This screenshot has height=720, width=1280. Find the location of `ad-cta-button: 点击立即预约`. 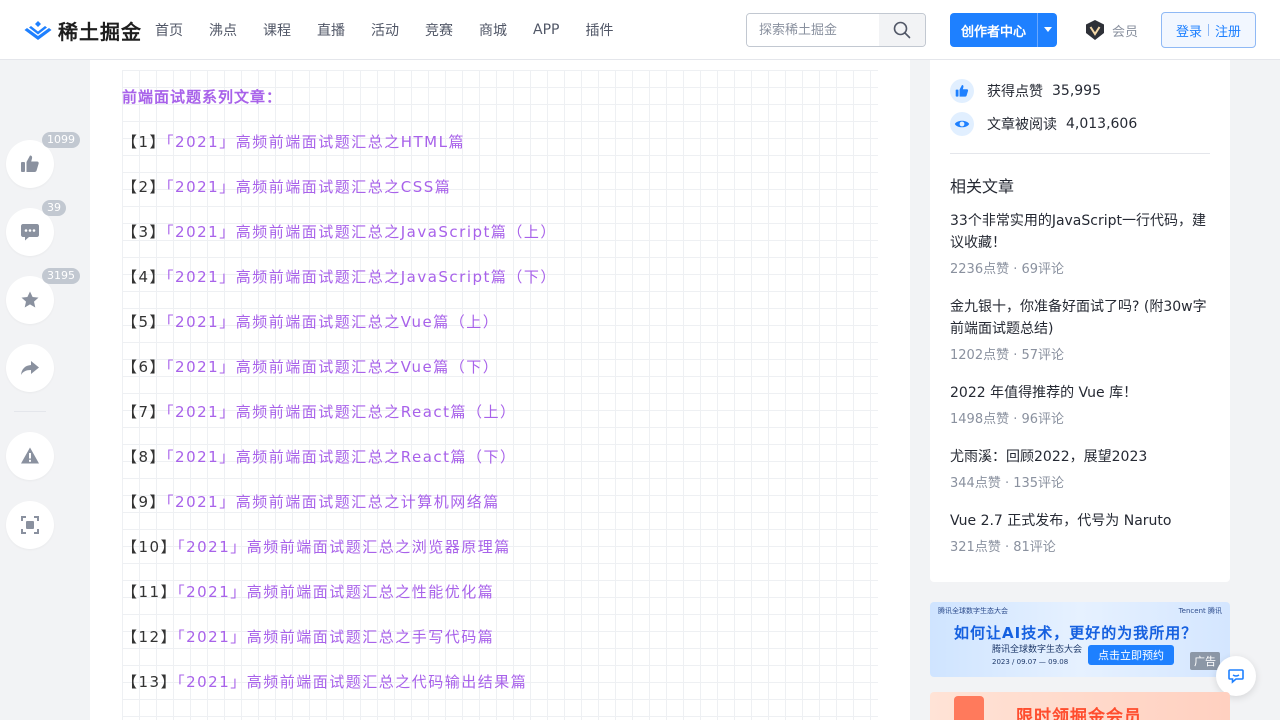

ad-cta-button: 点击立即预约 is located at coordinates (1131, 655).